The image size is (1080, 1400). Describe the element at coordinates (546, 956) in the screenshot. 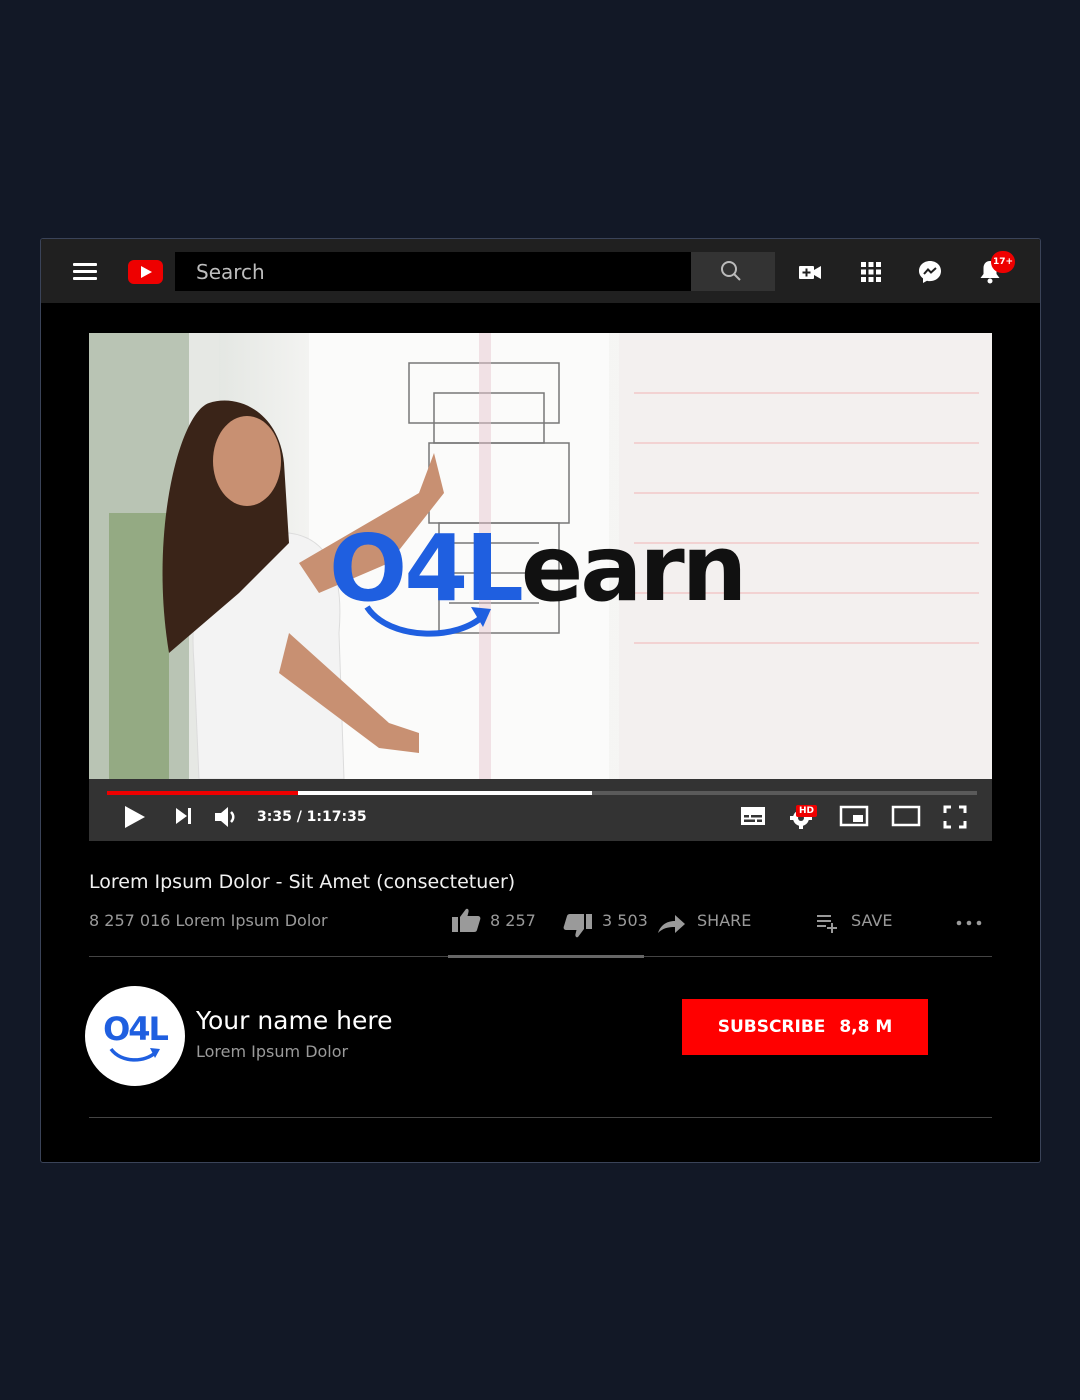

I see `like-dislike-ratio-bar` at that location.